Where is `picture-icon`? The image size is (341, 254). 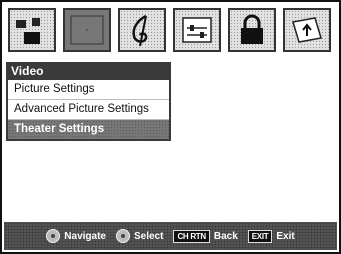 picture-icon is located at coordinates (28, 31).